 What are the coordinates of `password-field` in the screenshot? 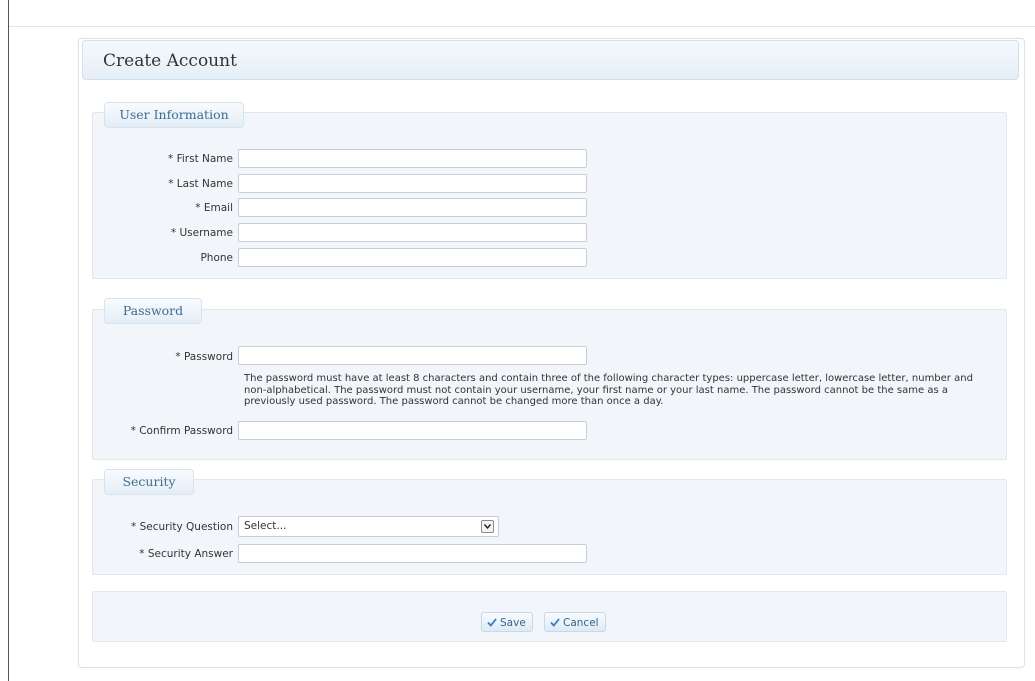 It's located at (412, 355).